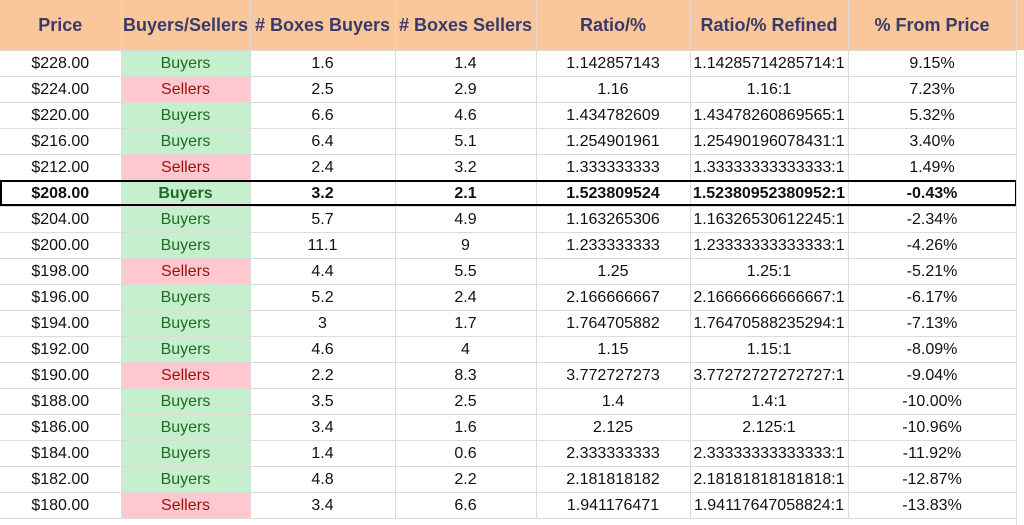 The image size is (1024, 525). I want to click on cell-price: $192.00, so click(61, 349).